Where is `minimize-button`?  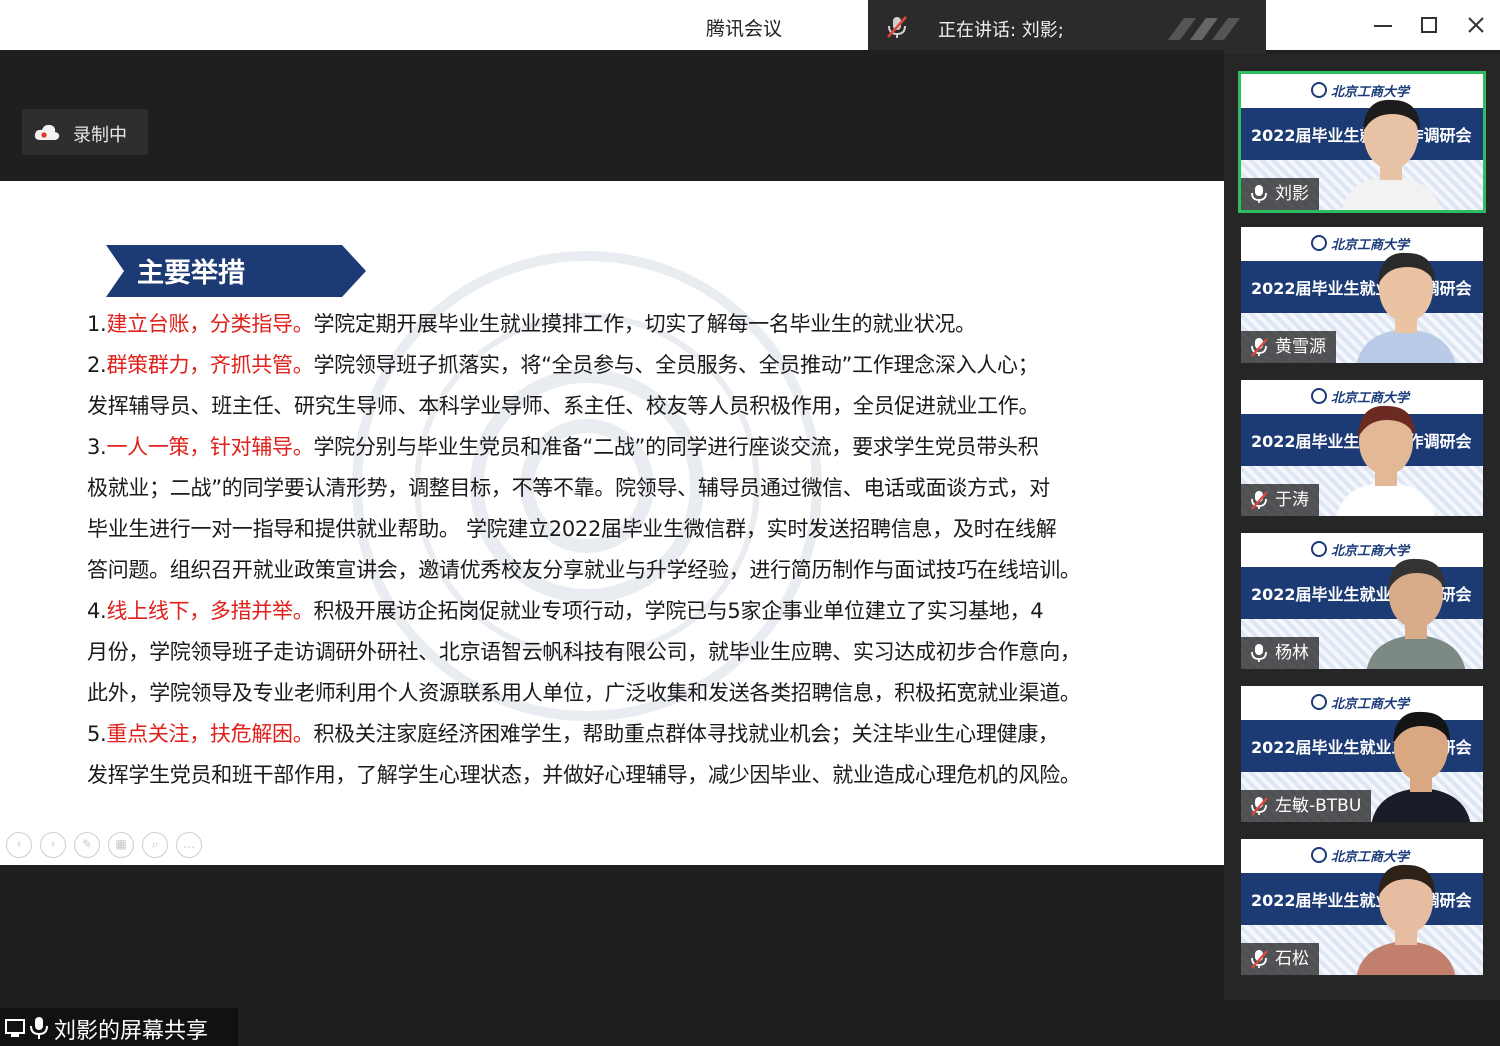 minimize-button is located at coordinates (1383, 25).